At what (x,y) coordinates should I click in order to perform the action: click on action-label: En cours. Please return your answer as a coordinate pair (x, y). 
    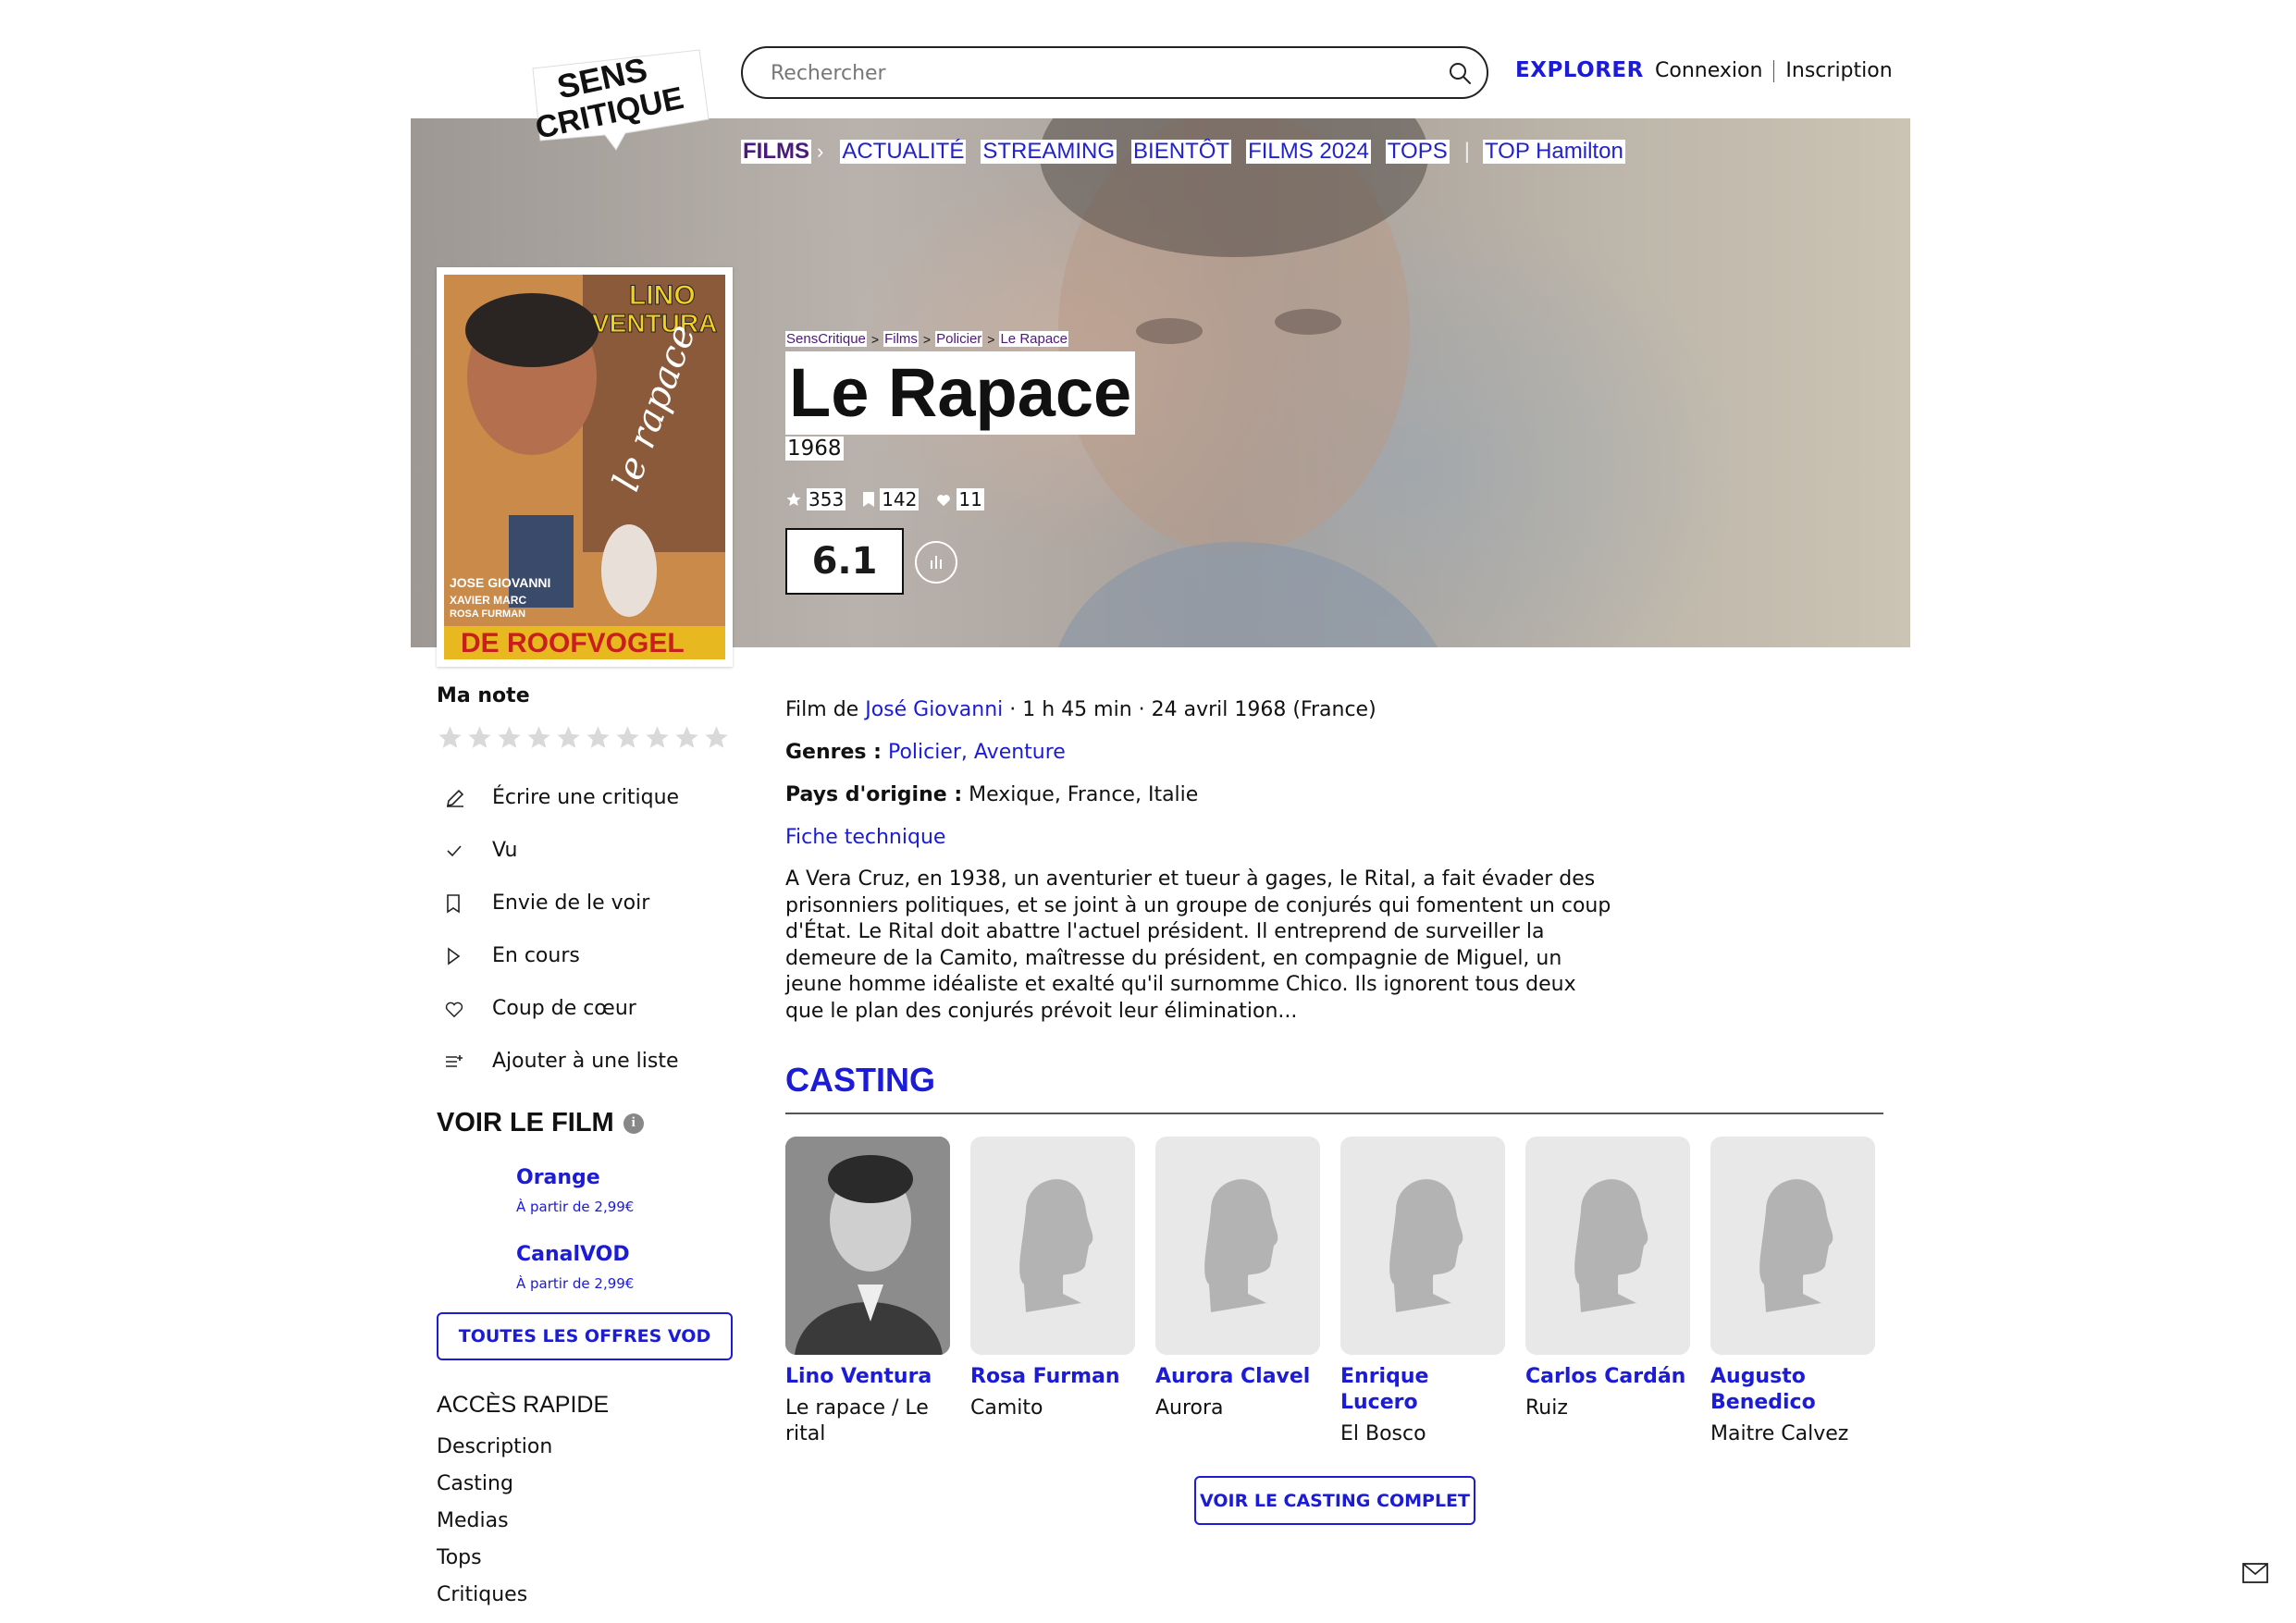
    Looking at the image, I should click on (536, 955).